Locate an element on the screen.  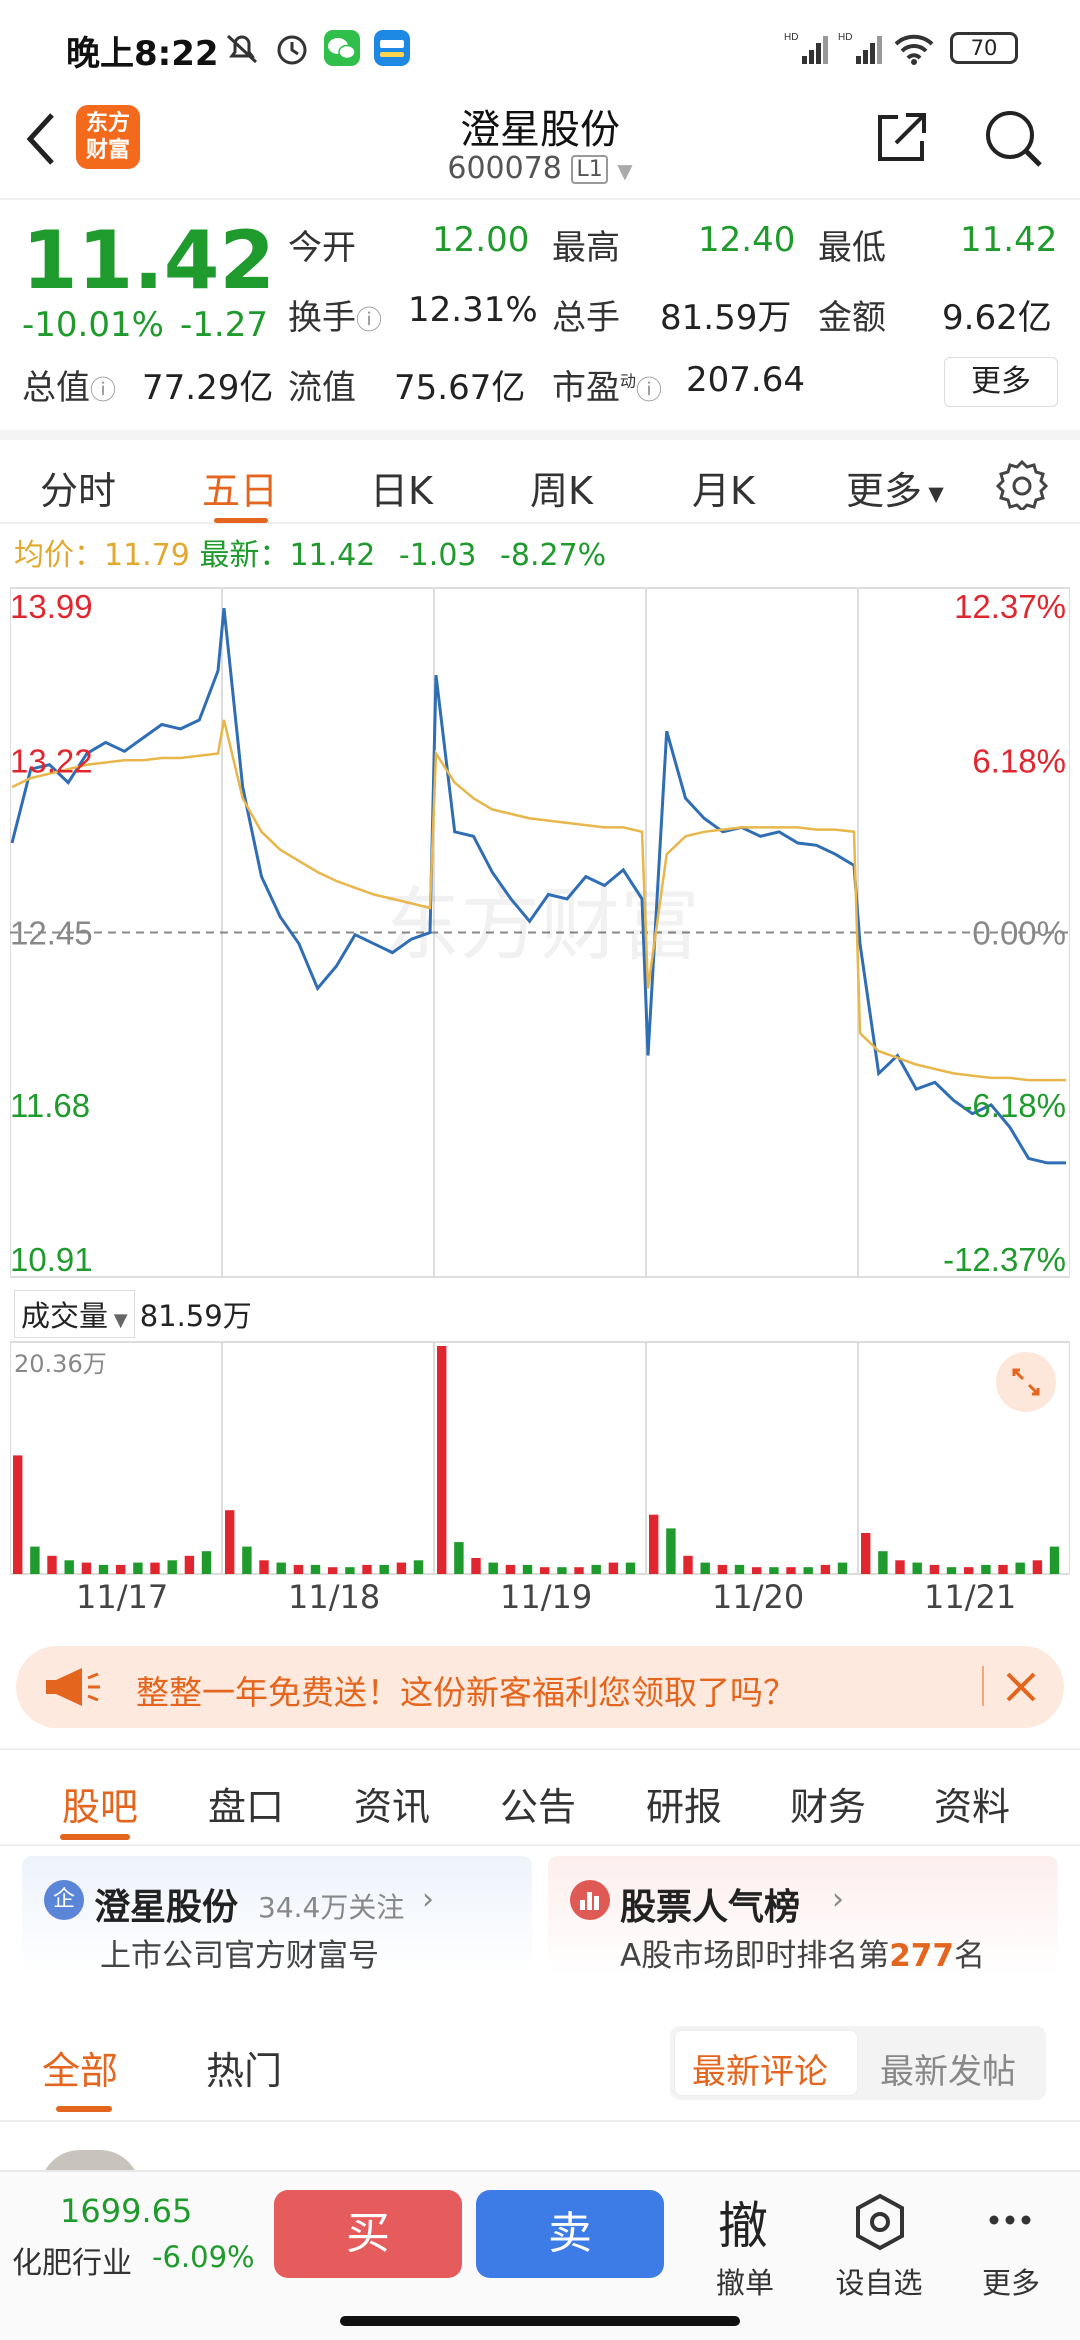
tab-hot: 热门 is located at coordinates (244, 2067).